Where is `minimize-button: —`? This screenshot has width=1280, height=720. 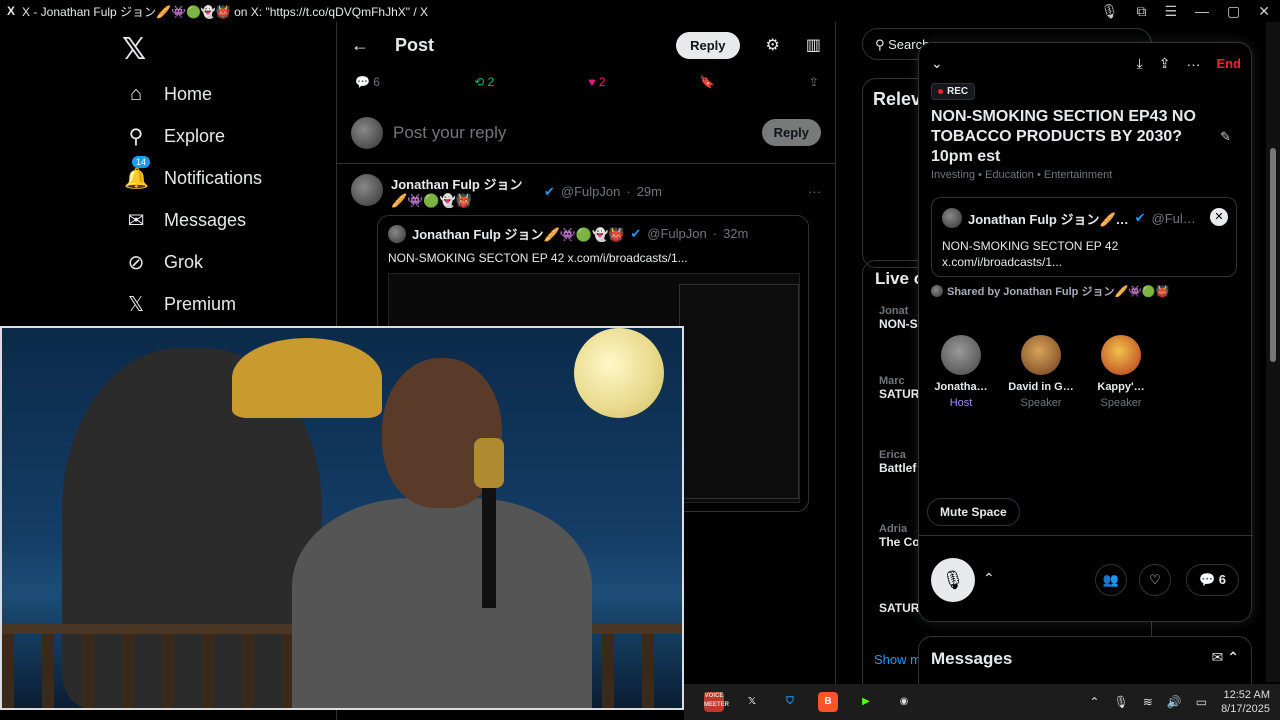
minimize-button: — is located at coordinates (1202, 11).